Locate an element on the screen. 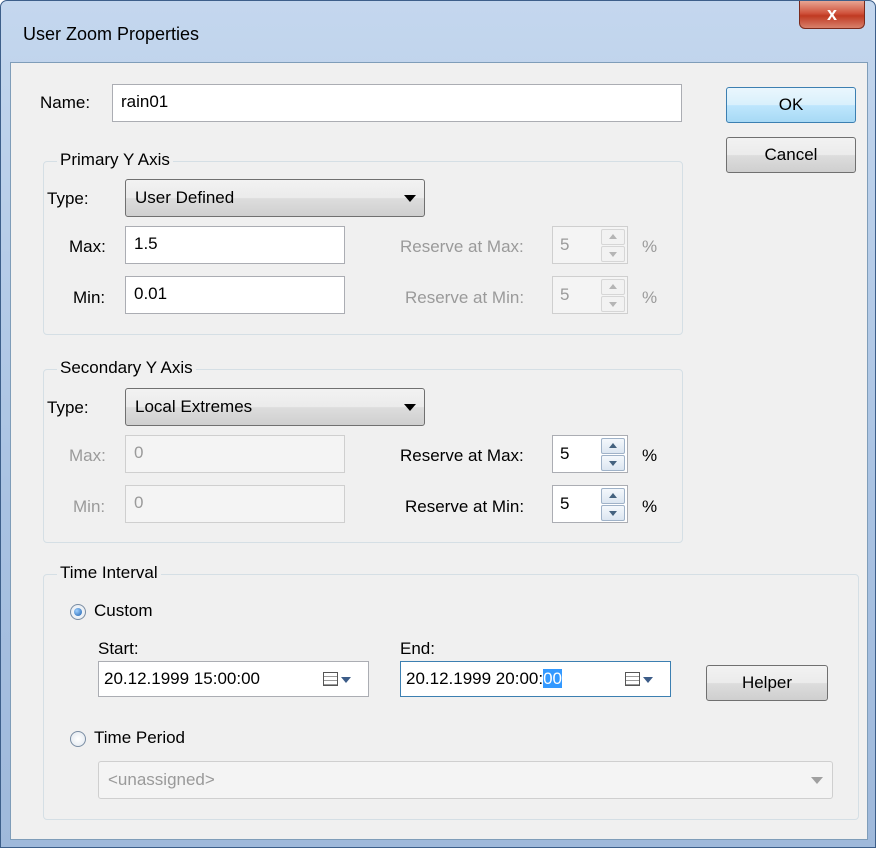 This screenshot has height=848, width=876. secondary-reserve-min-label: Reserve at Min: is located at coordinates (465, 506).